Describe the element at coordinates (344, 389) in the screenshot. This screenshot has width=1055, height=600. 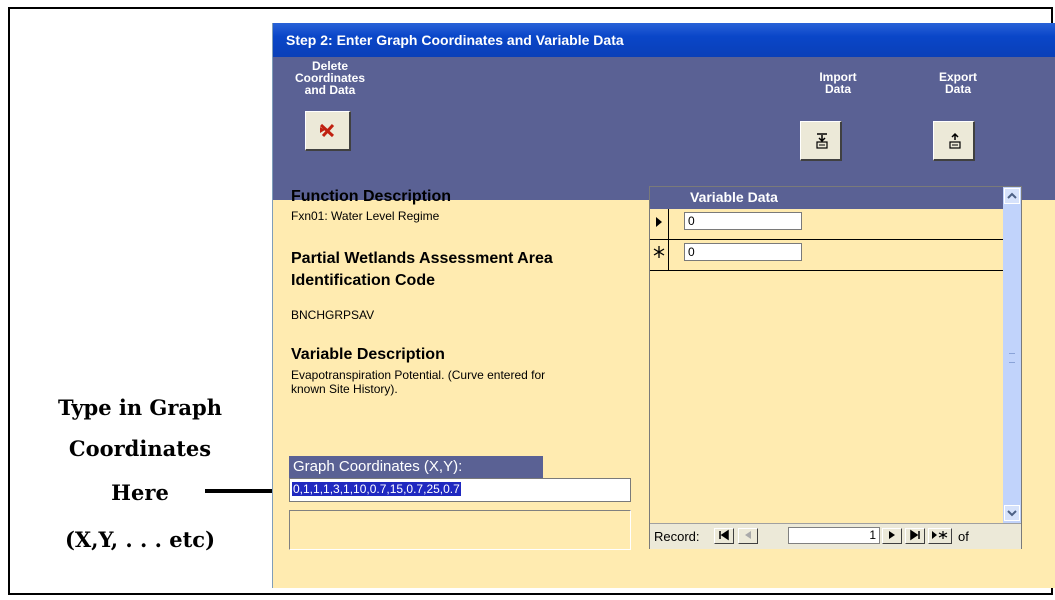
I see `variable-description-line-2: known Site History).` at that location.